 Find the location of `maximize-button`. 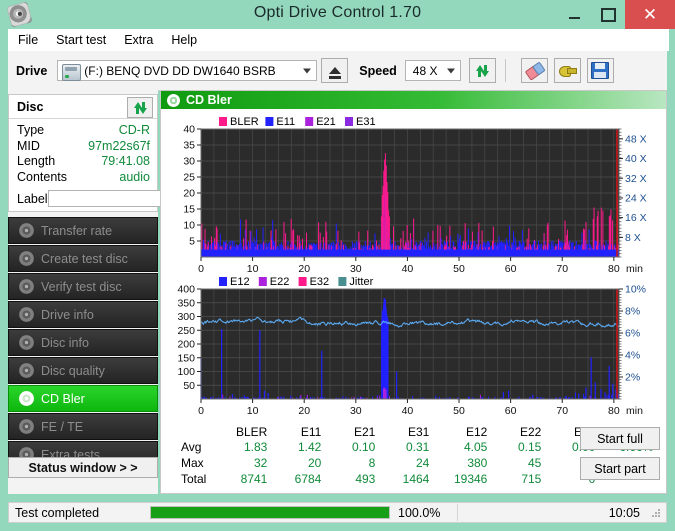

maximize-button is located at coordinates (608, 14).